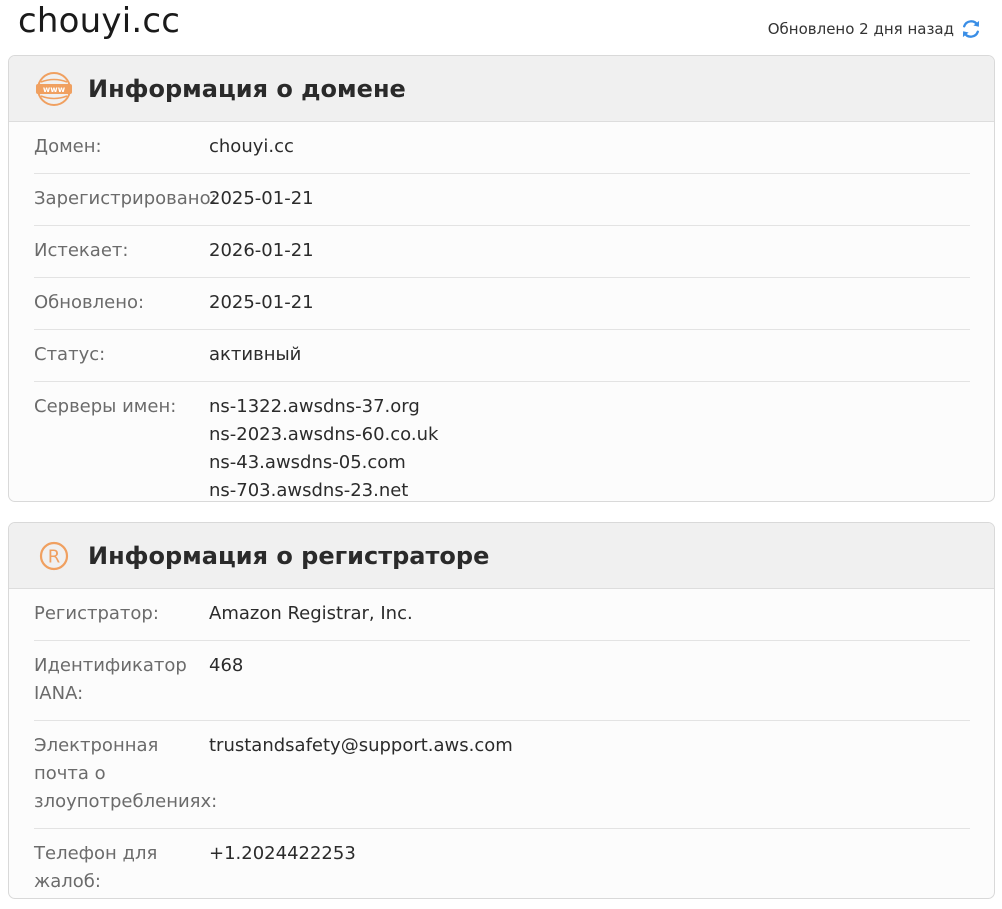 The width and height of the screenshot is (1002, 909). I want to click on updated-text: Обновлено 2 дня назад, so click(860, 29).